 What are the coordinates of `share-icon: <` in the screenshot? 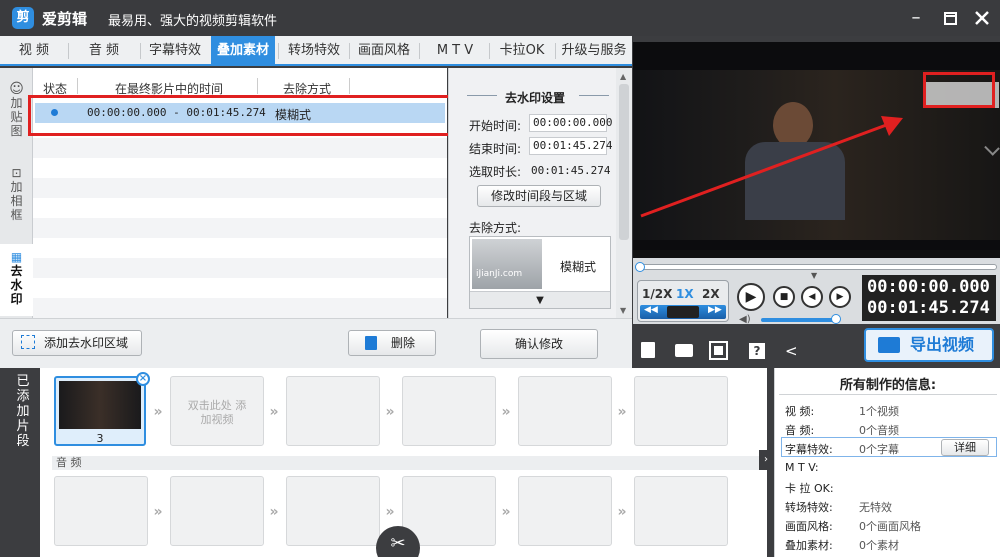 It's located at (791, 351).